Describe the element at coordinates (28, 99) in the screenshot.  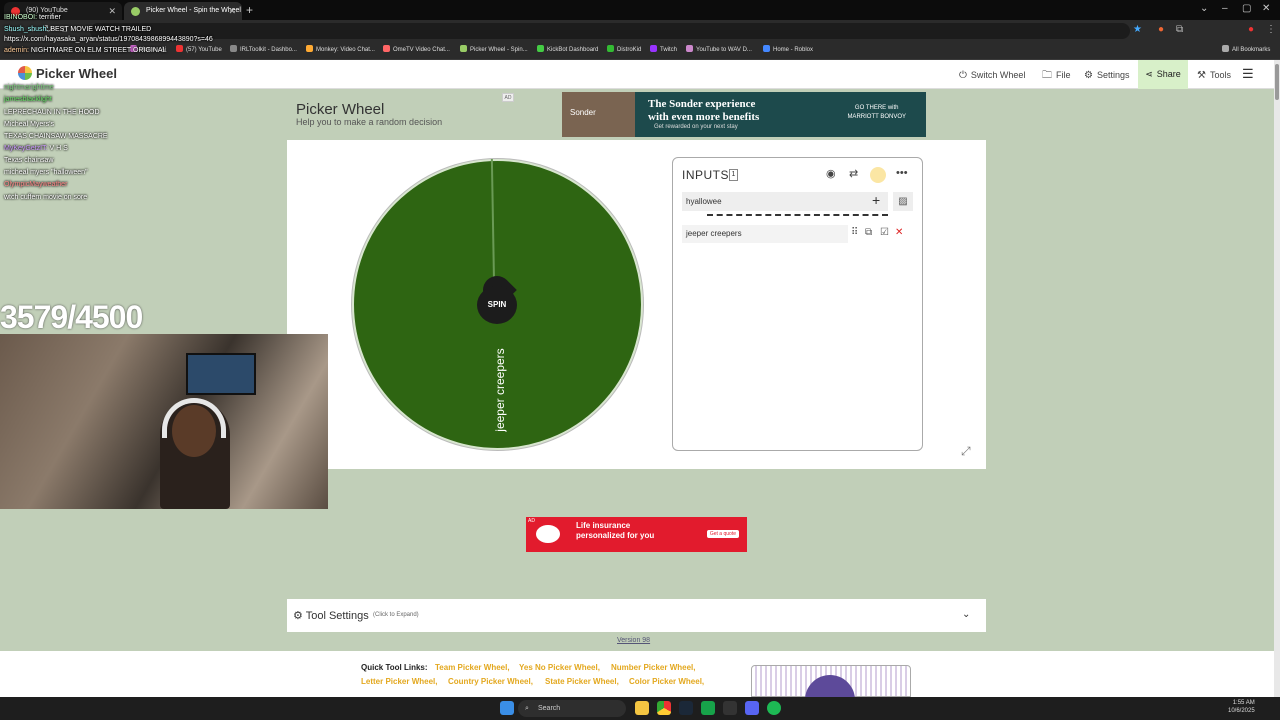
I see `chat-message: jamesblacklight` at that location.